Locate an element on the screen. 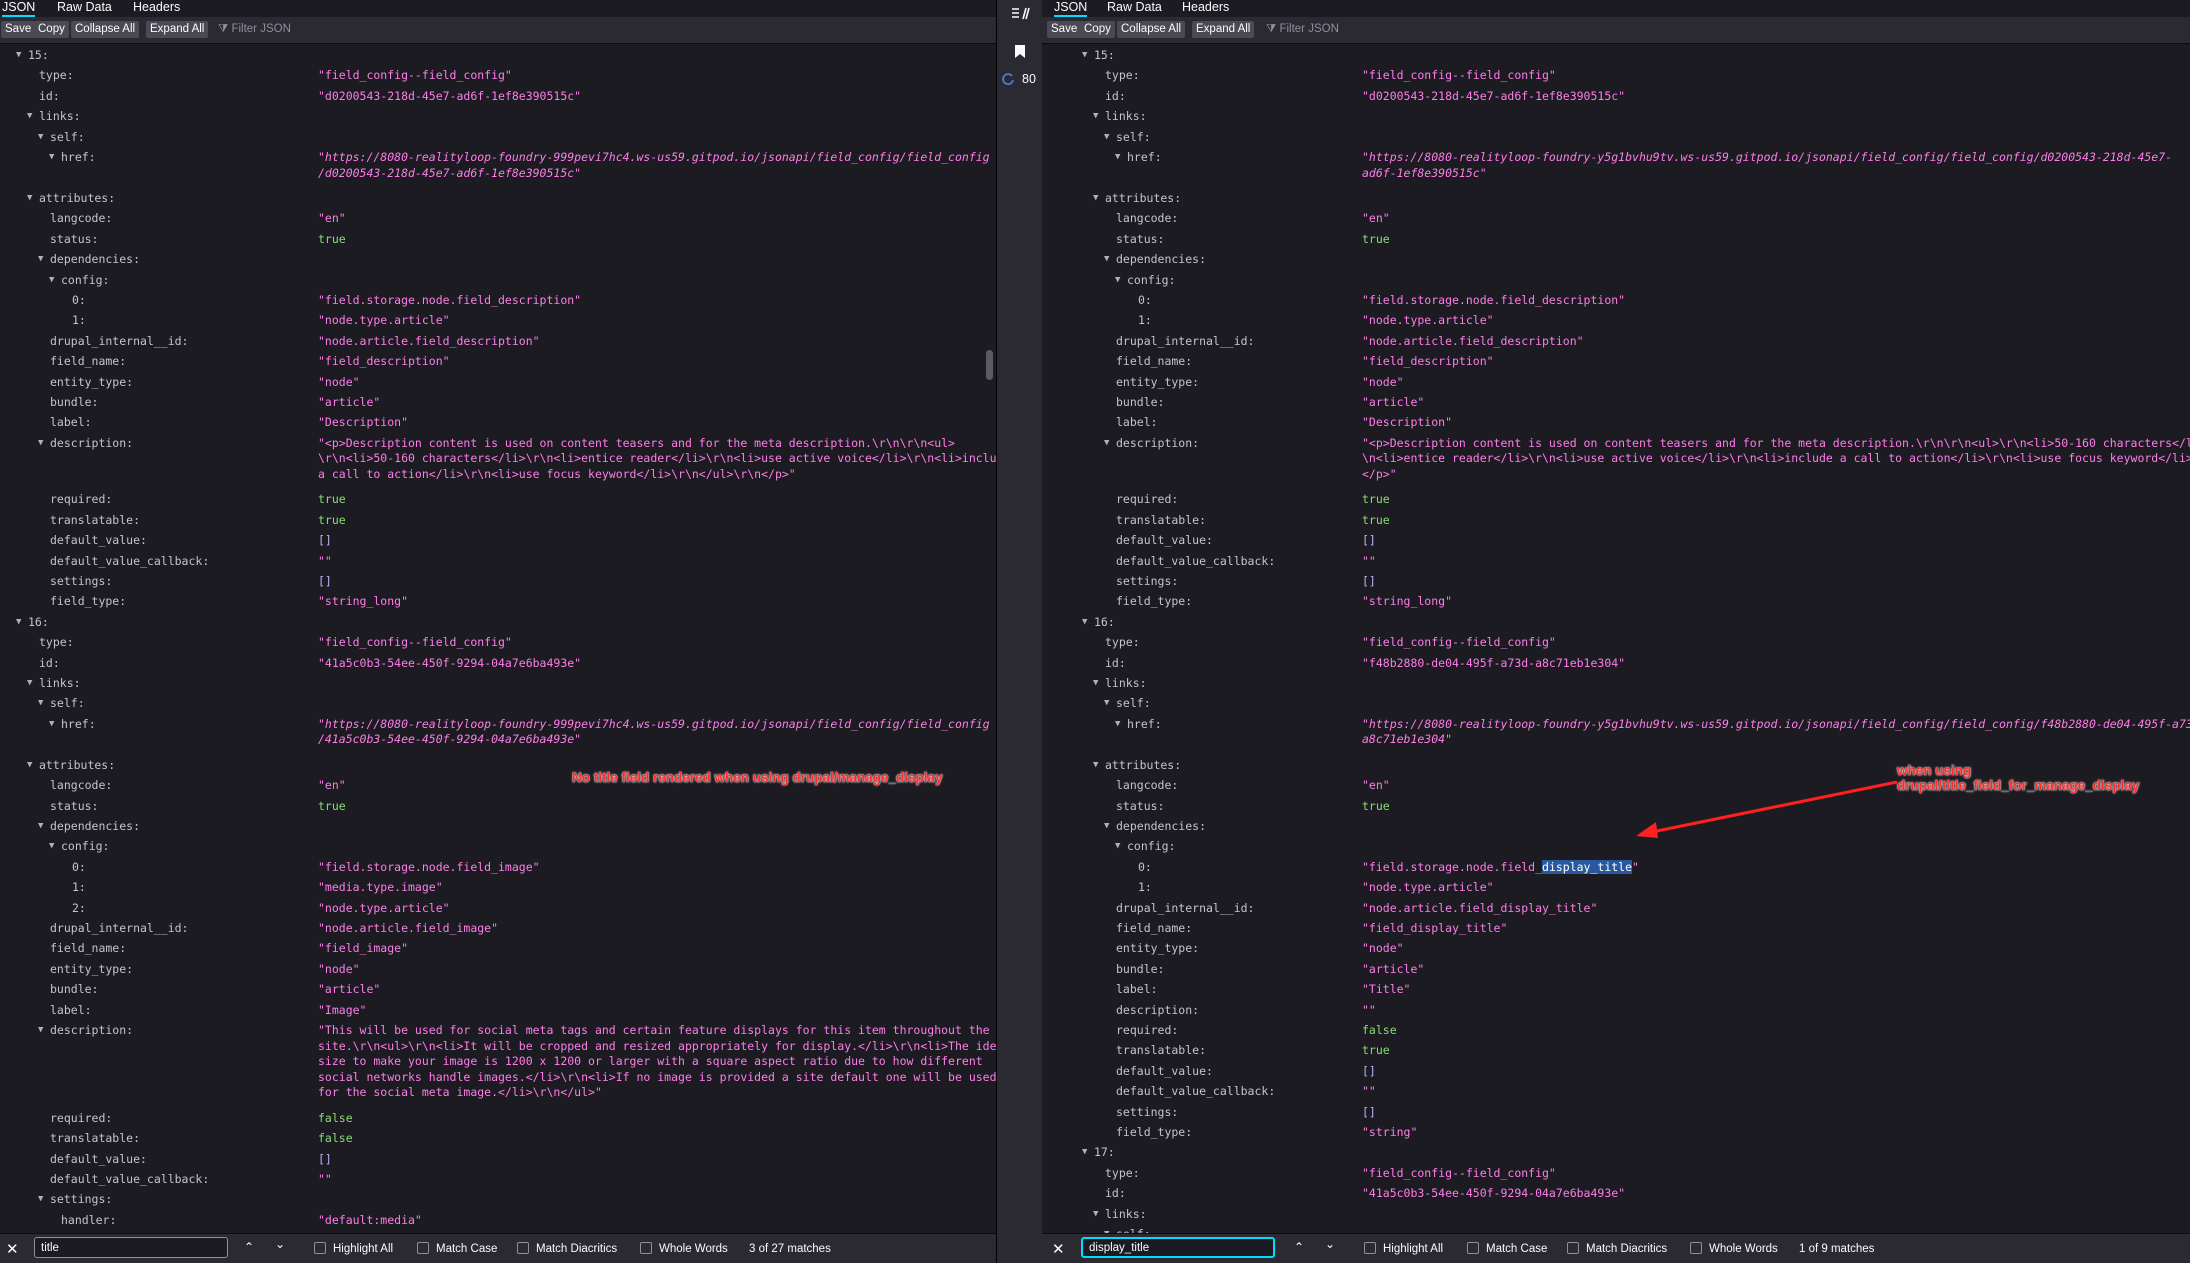 This screenshot has width=2190, height=1263. bookmark-icon is located at coordinates (1020, 52).